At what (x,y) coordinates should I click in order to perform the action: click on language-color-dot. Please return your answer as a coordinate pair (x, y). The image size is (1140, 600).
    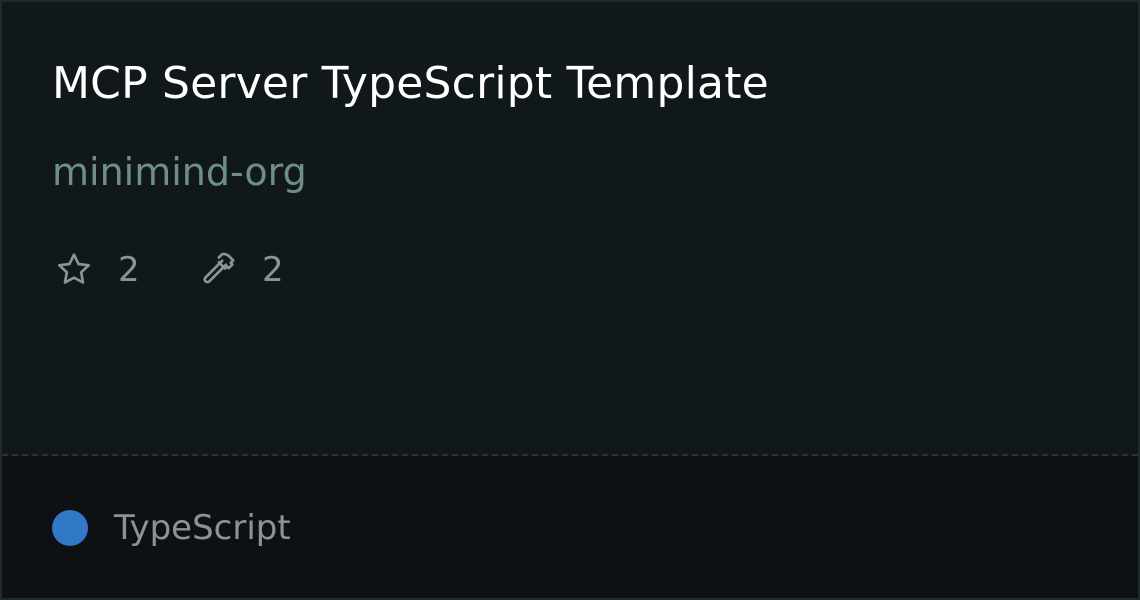
    Looking at the image, I should click on (70, 528).